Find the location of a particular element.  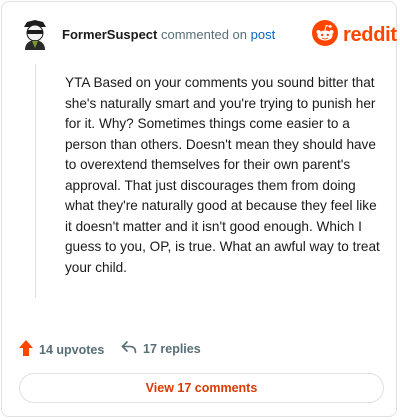

post-link: post is located at coordinates (263, 34).